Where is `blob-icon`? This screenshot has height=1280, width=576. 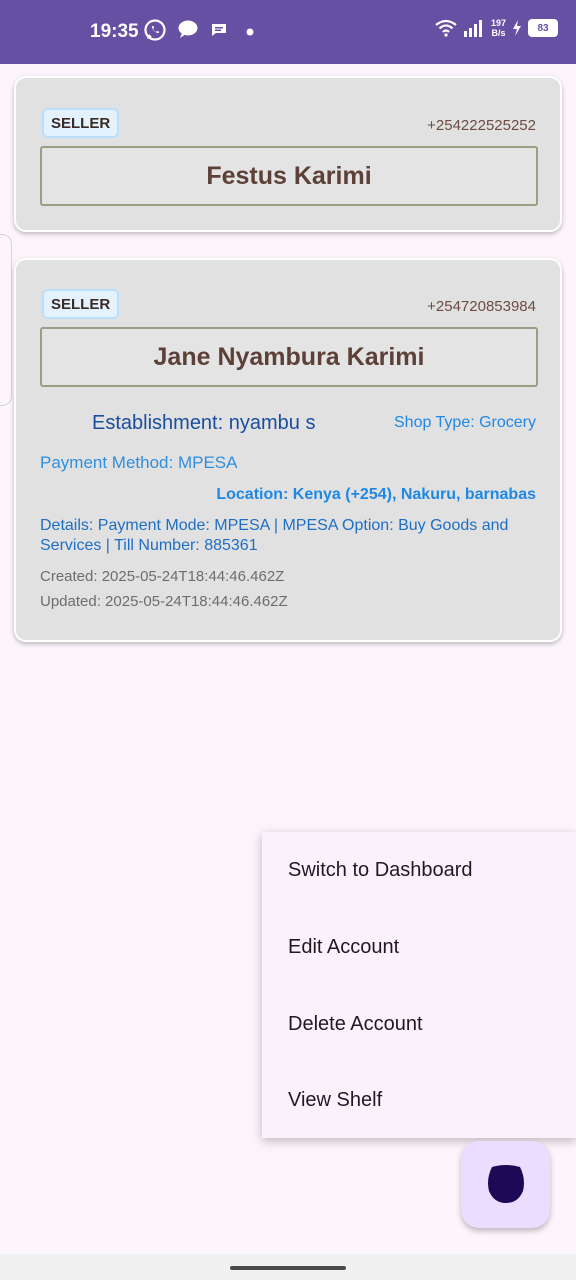 blob-icon is located at coordinates (506, 1184).